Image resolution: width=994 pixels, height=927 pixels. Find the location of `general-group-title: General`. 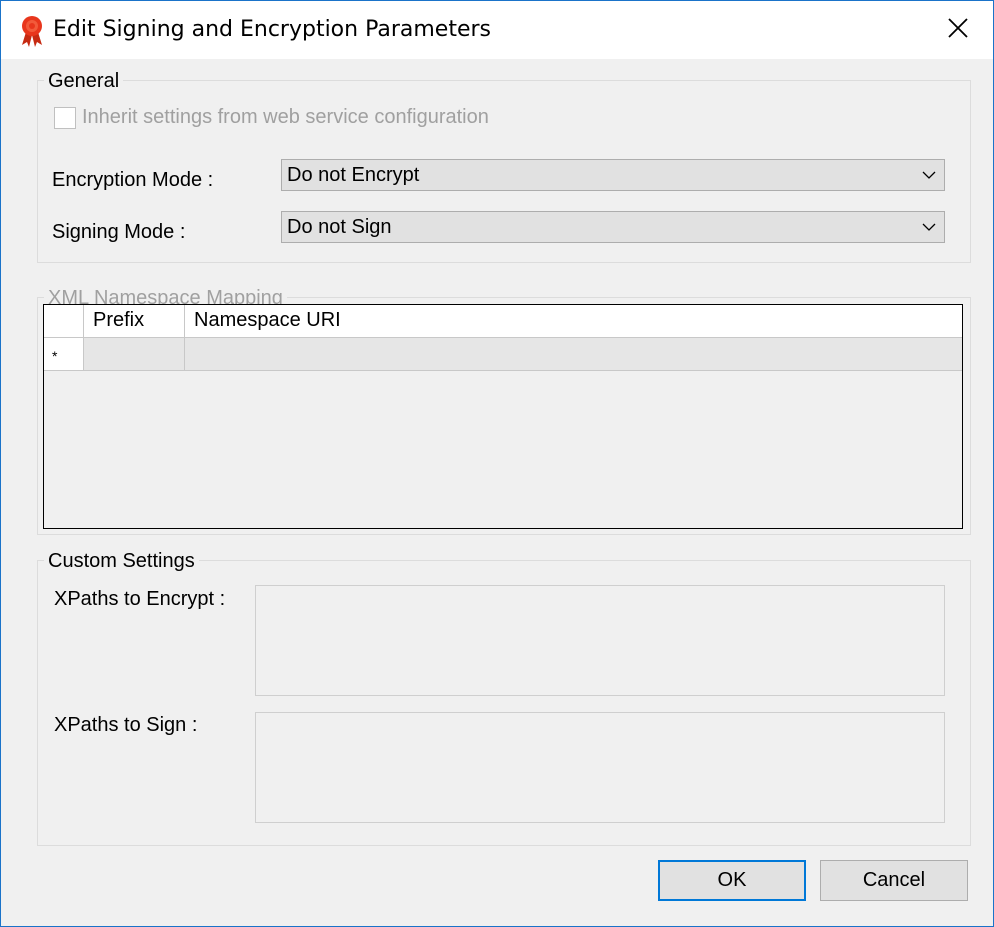

general-group-title: General is located at coordinates (84, 81).